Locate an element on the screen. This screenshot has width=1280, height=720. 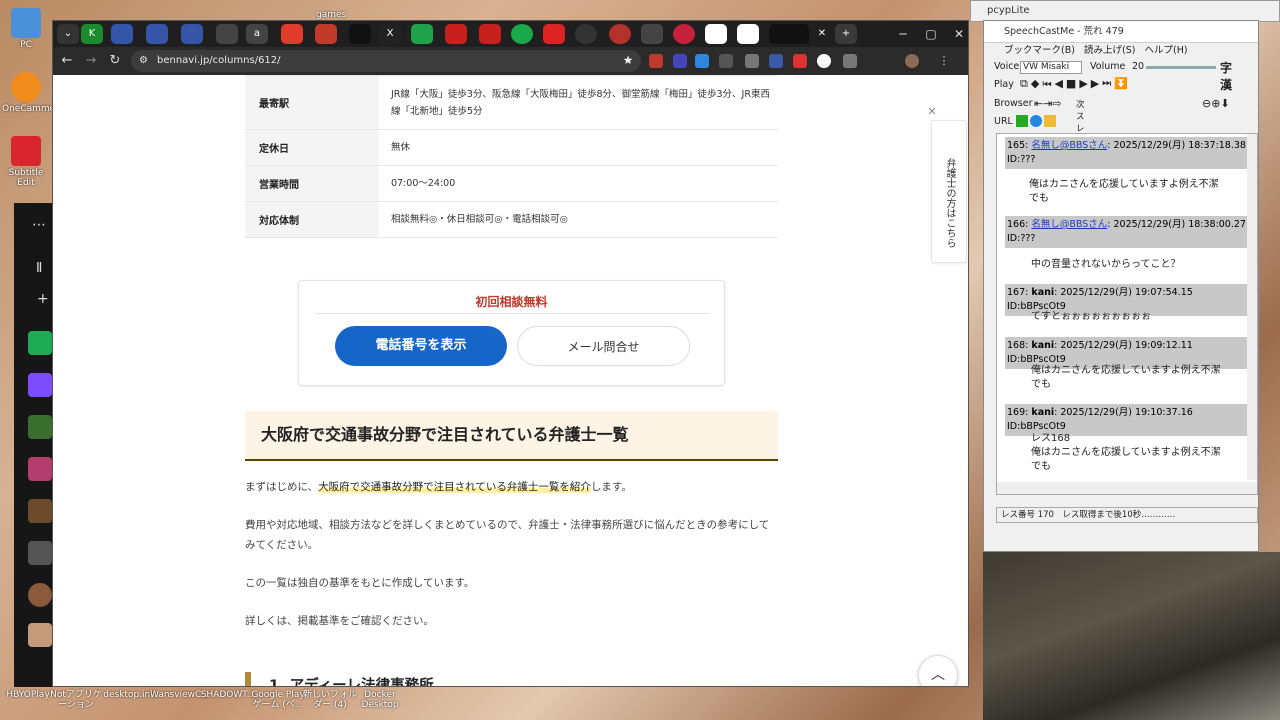
minimize-icon: ─ is located at coordinates (903, 34).